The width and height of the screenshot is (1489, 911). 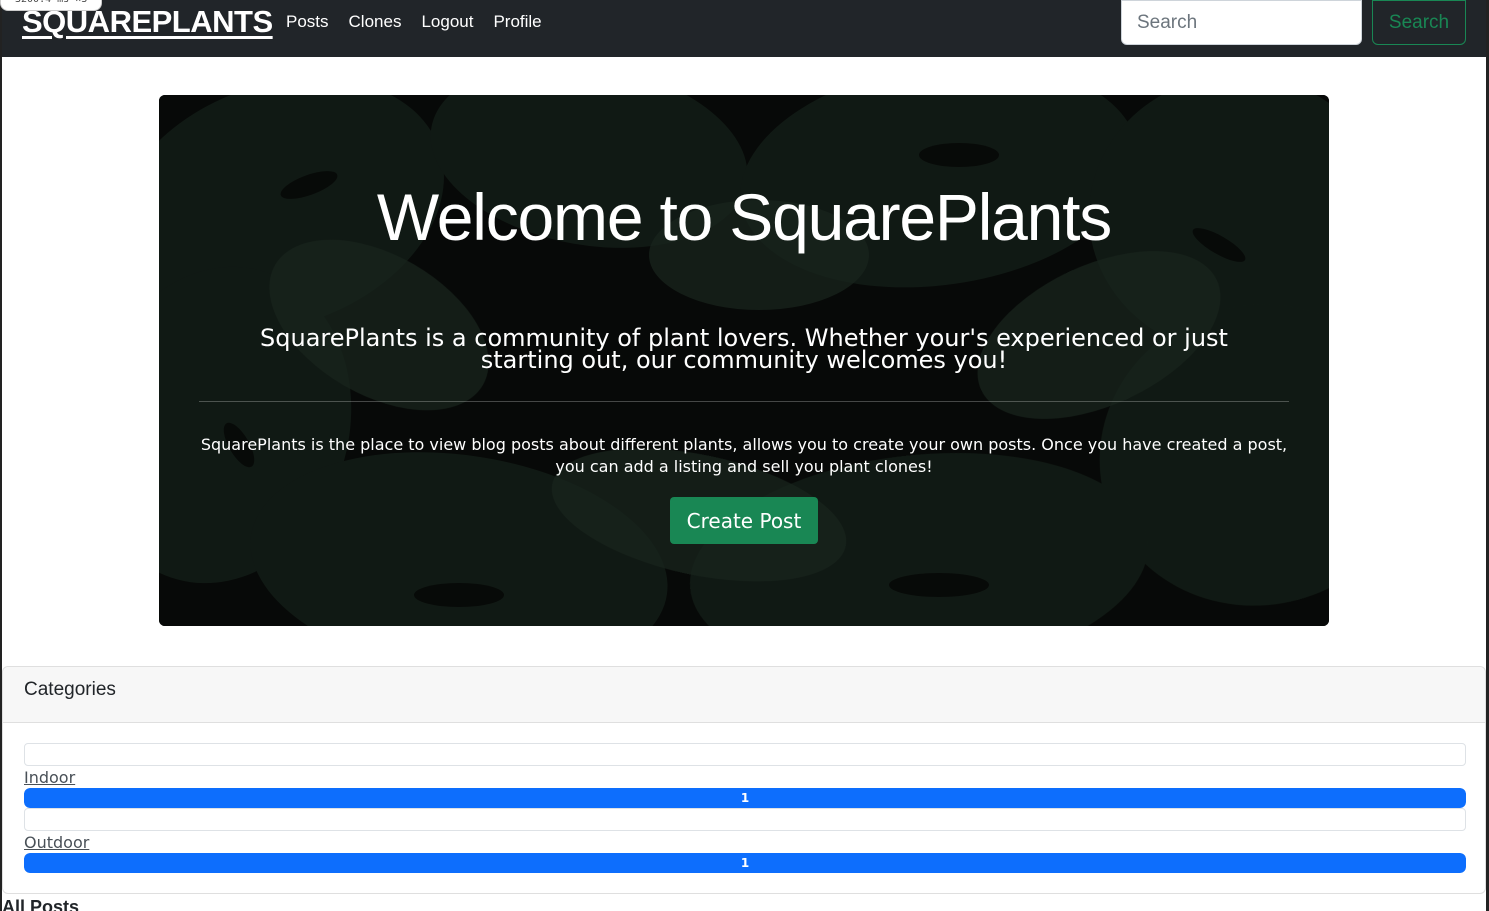 I want to click on categories-header: Categories, so click(x=744, y=695).